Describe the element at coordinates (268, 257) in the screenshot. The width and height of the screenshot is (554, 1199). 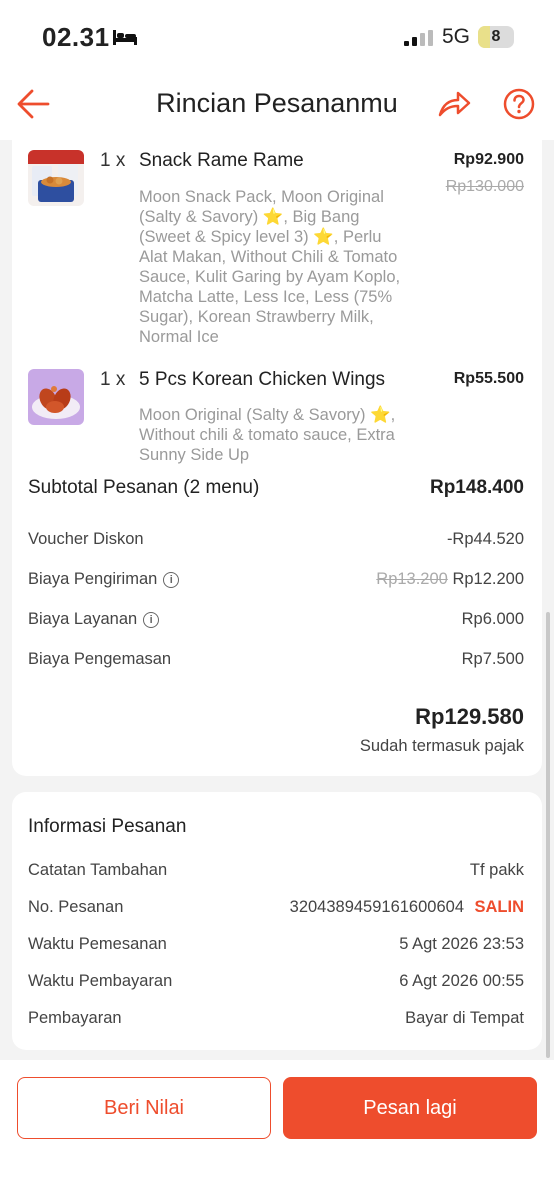
I see `item-description-line: Alat Makan, Without Chili & Tomato` at that location.